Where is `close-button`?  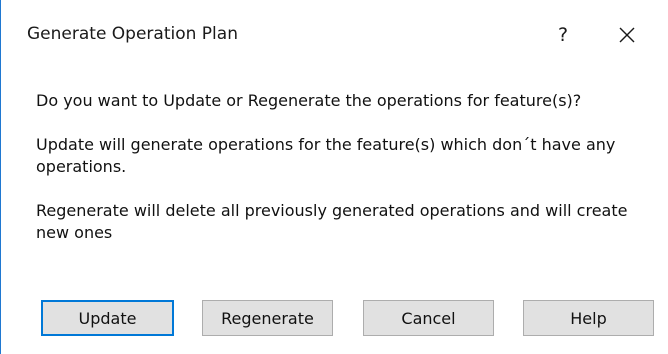
close-button is located at coordinates (627, 35).